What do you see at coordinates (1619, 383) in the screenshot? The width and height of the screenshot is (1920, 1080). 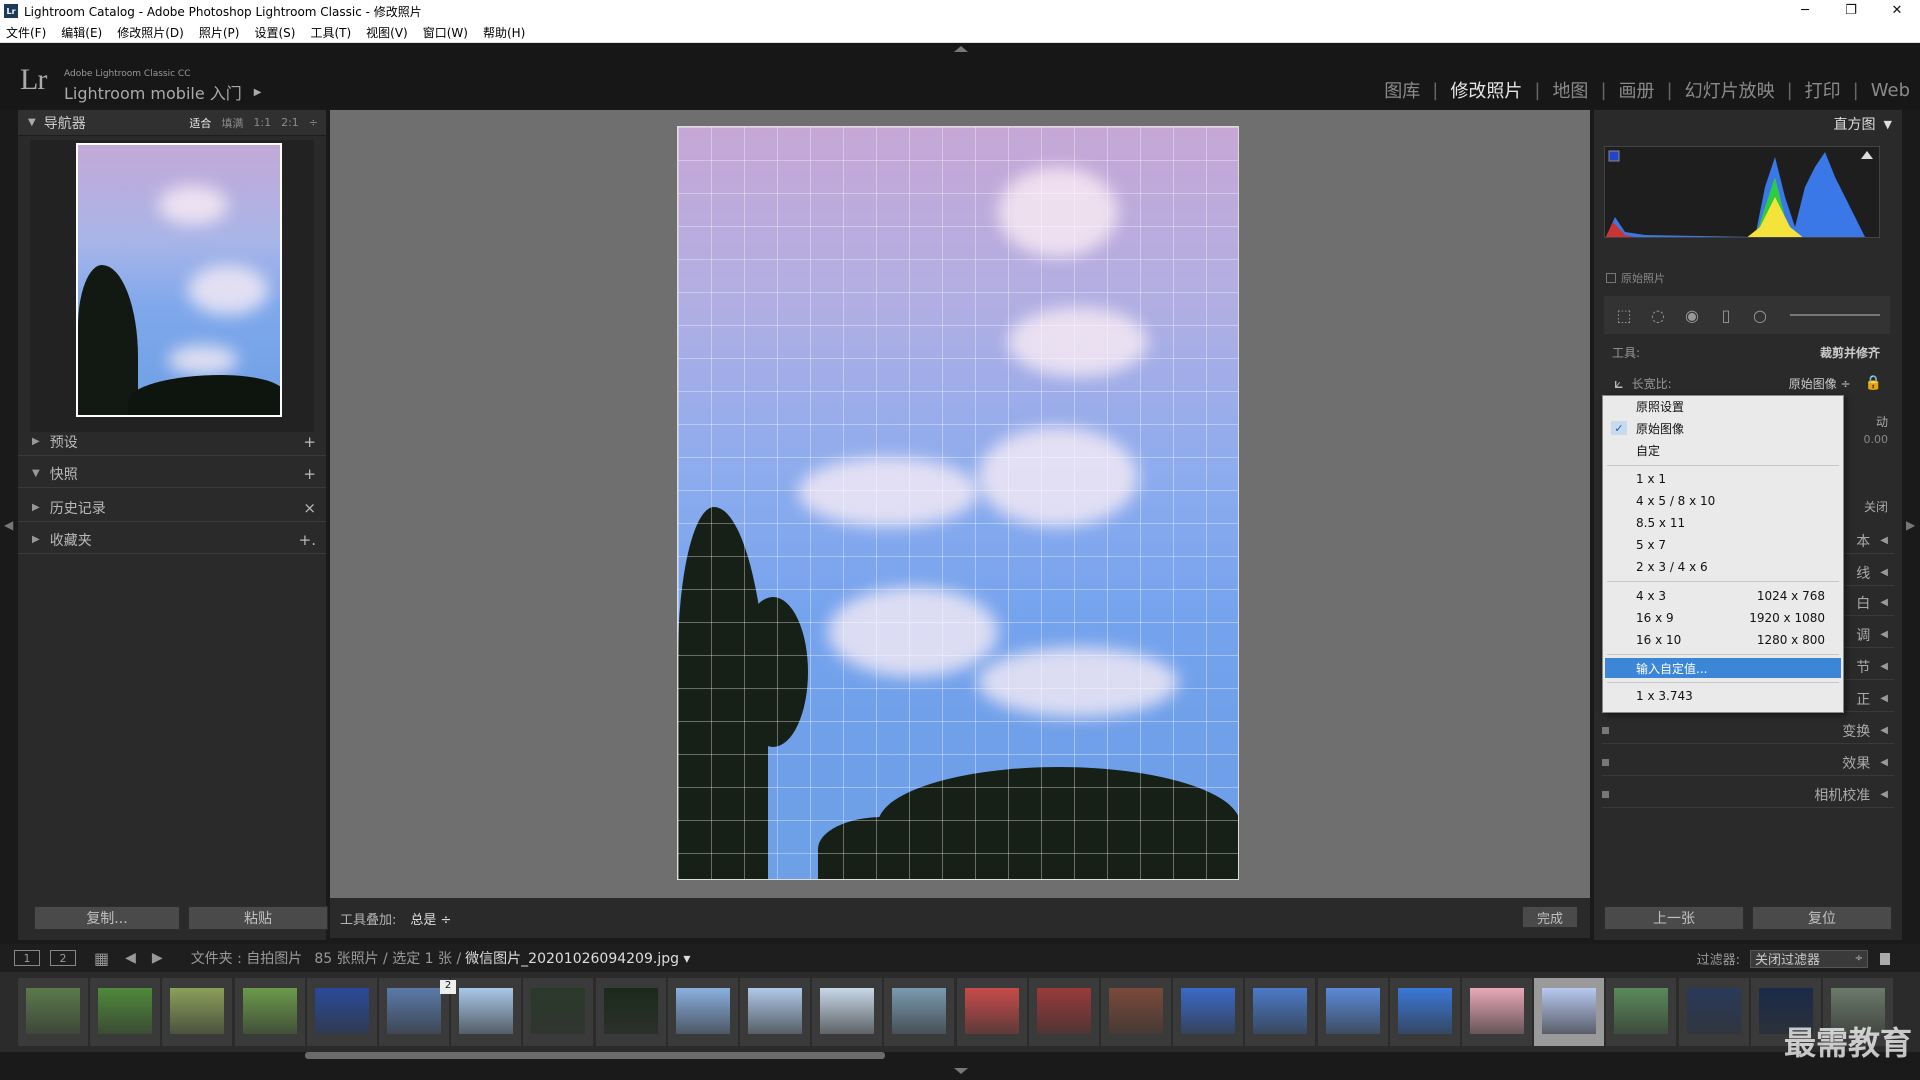 I see `crop-angle-icon: ⟀` at bounding box center [1619, 383].